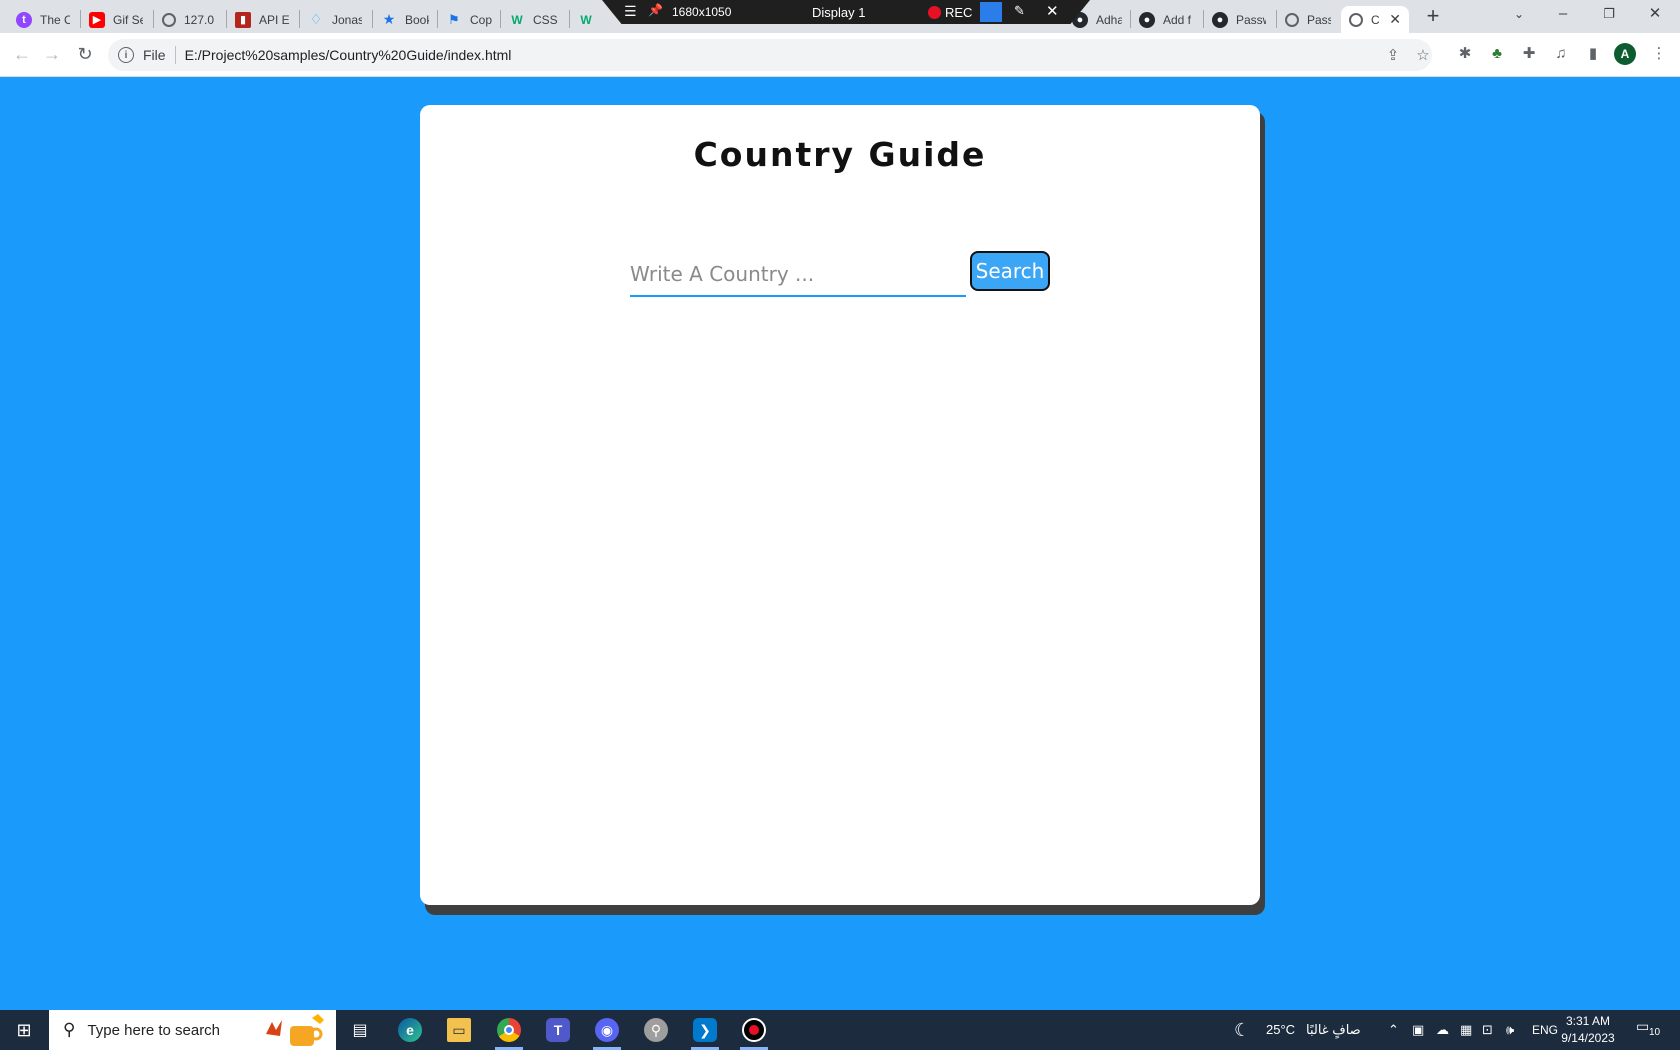 Image resolution: width=1680 pixels, height=1050 pixels. Describe the element at coordinates (243, 19) in the screenshot. I see `book-icon: ▮` at that location.